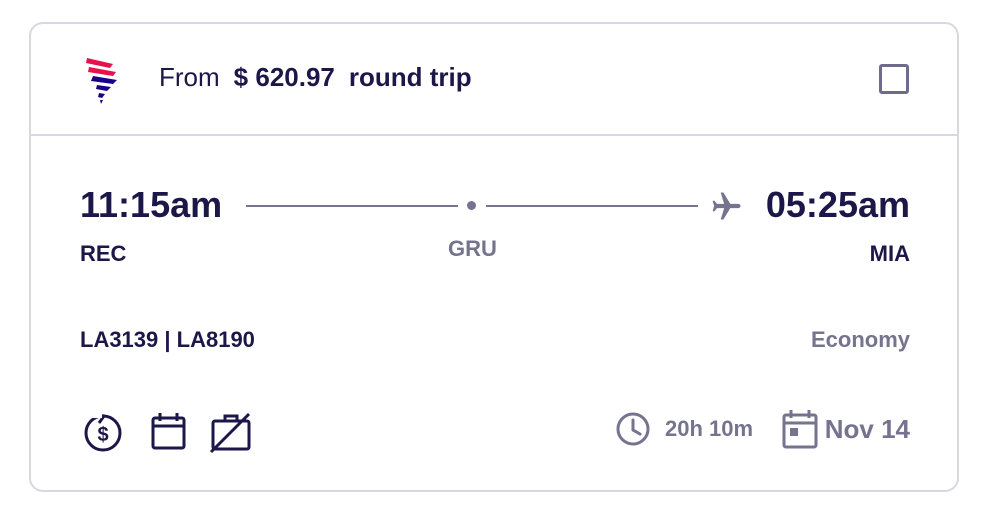  I want to click on refundable-icon: $, so click(103, 432).